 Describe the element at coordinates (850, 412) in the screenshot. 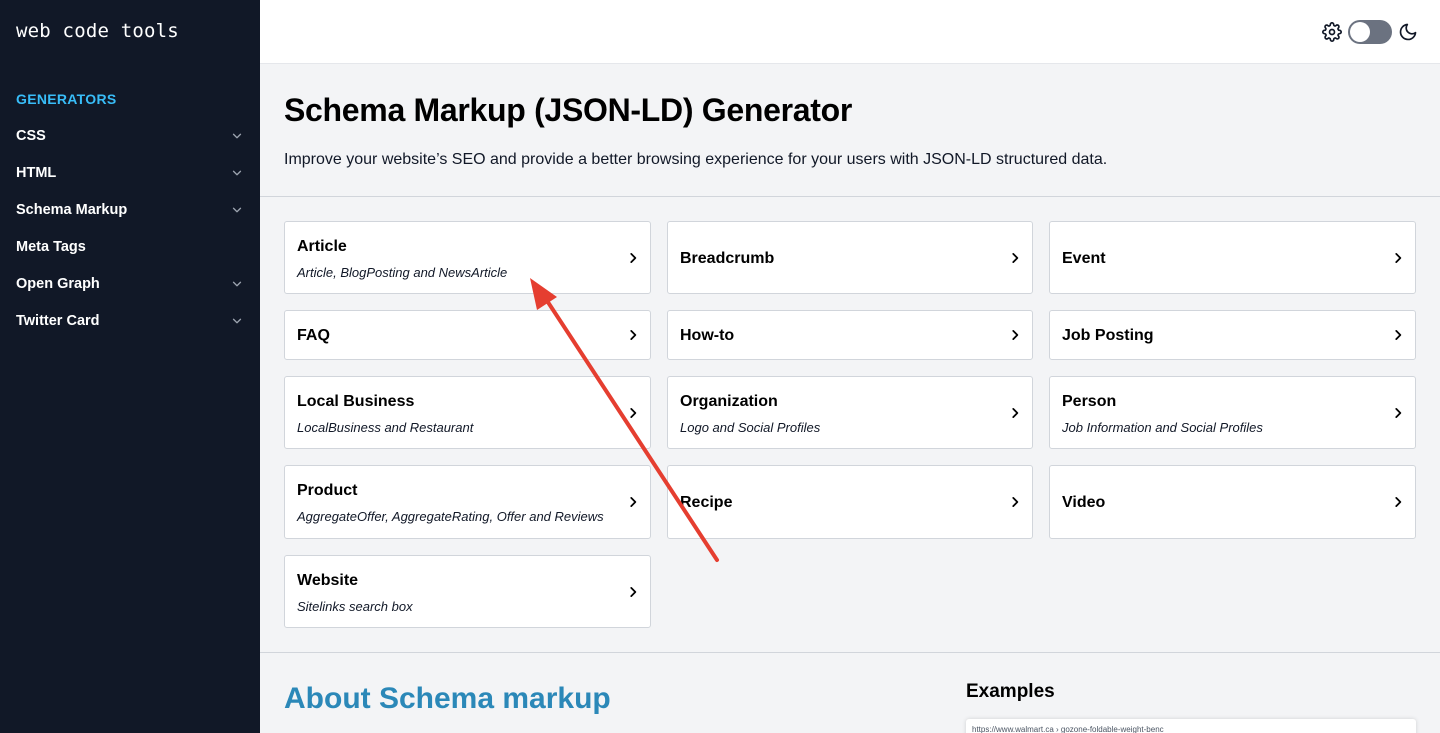

I see `card-organization: Organization Logo and Social Profiles` at that location.